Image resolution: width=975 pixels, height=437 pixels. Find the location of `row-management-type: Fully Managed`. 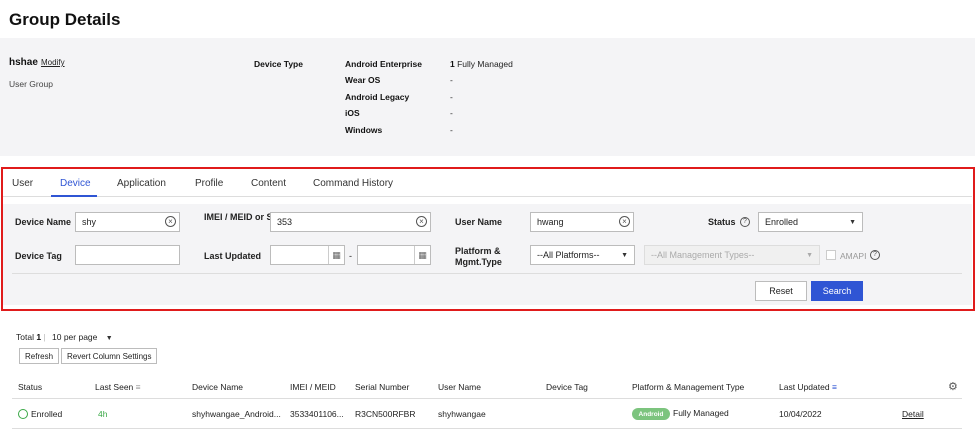

row-management-type: Fully Managed is located at coordinates (701, 413).